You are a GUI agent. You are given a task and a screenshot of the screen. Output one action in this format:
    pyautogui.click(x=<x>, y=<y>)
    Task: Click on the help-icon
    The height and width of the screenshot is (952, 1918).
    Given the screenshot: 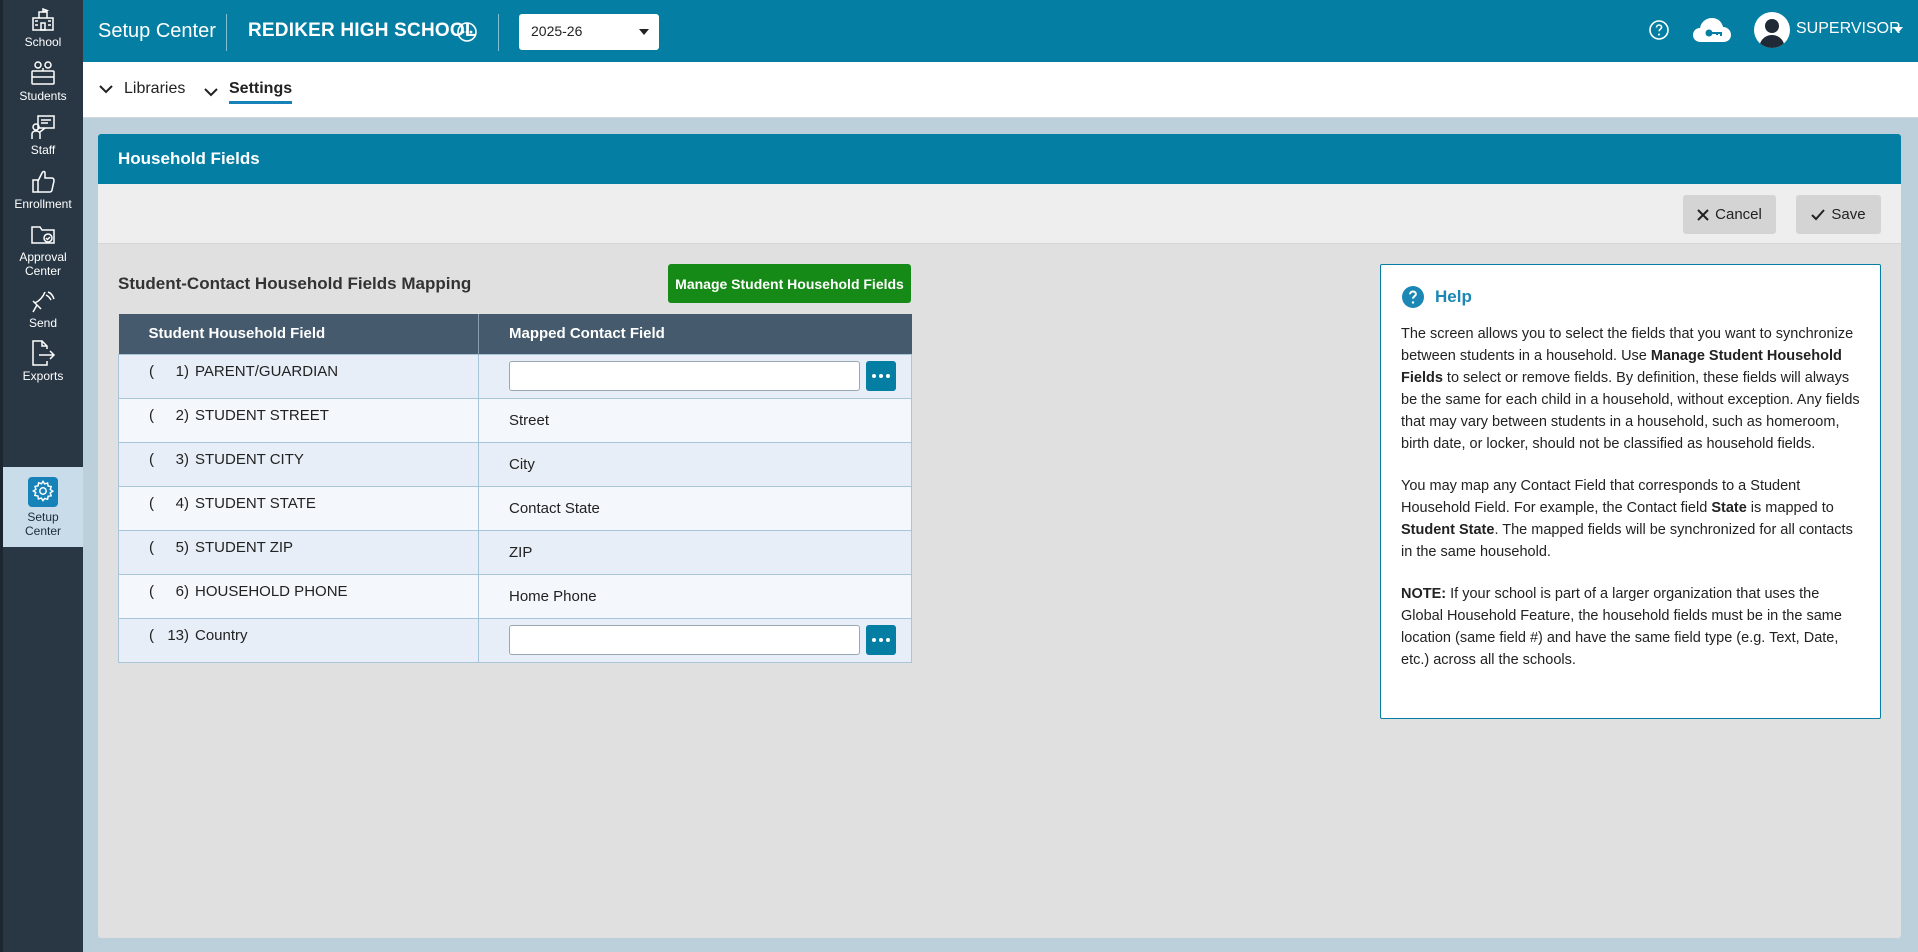 What is the action you would take?
    pyautogui.click(x=1659, y=32)
    